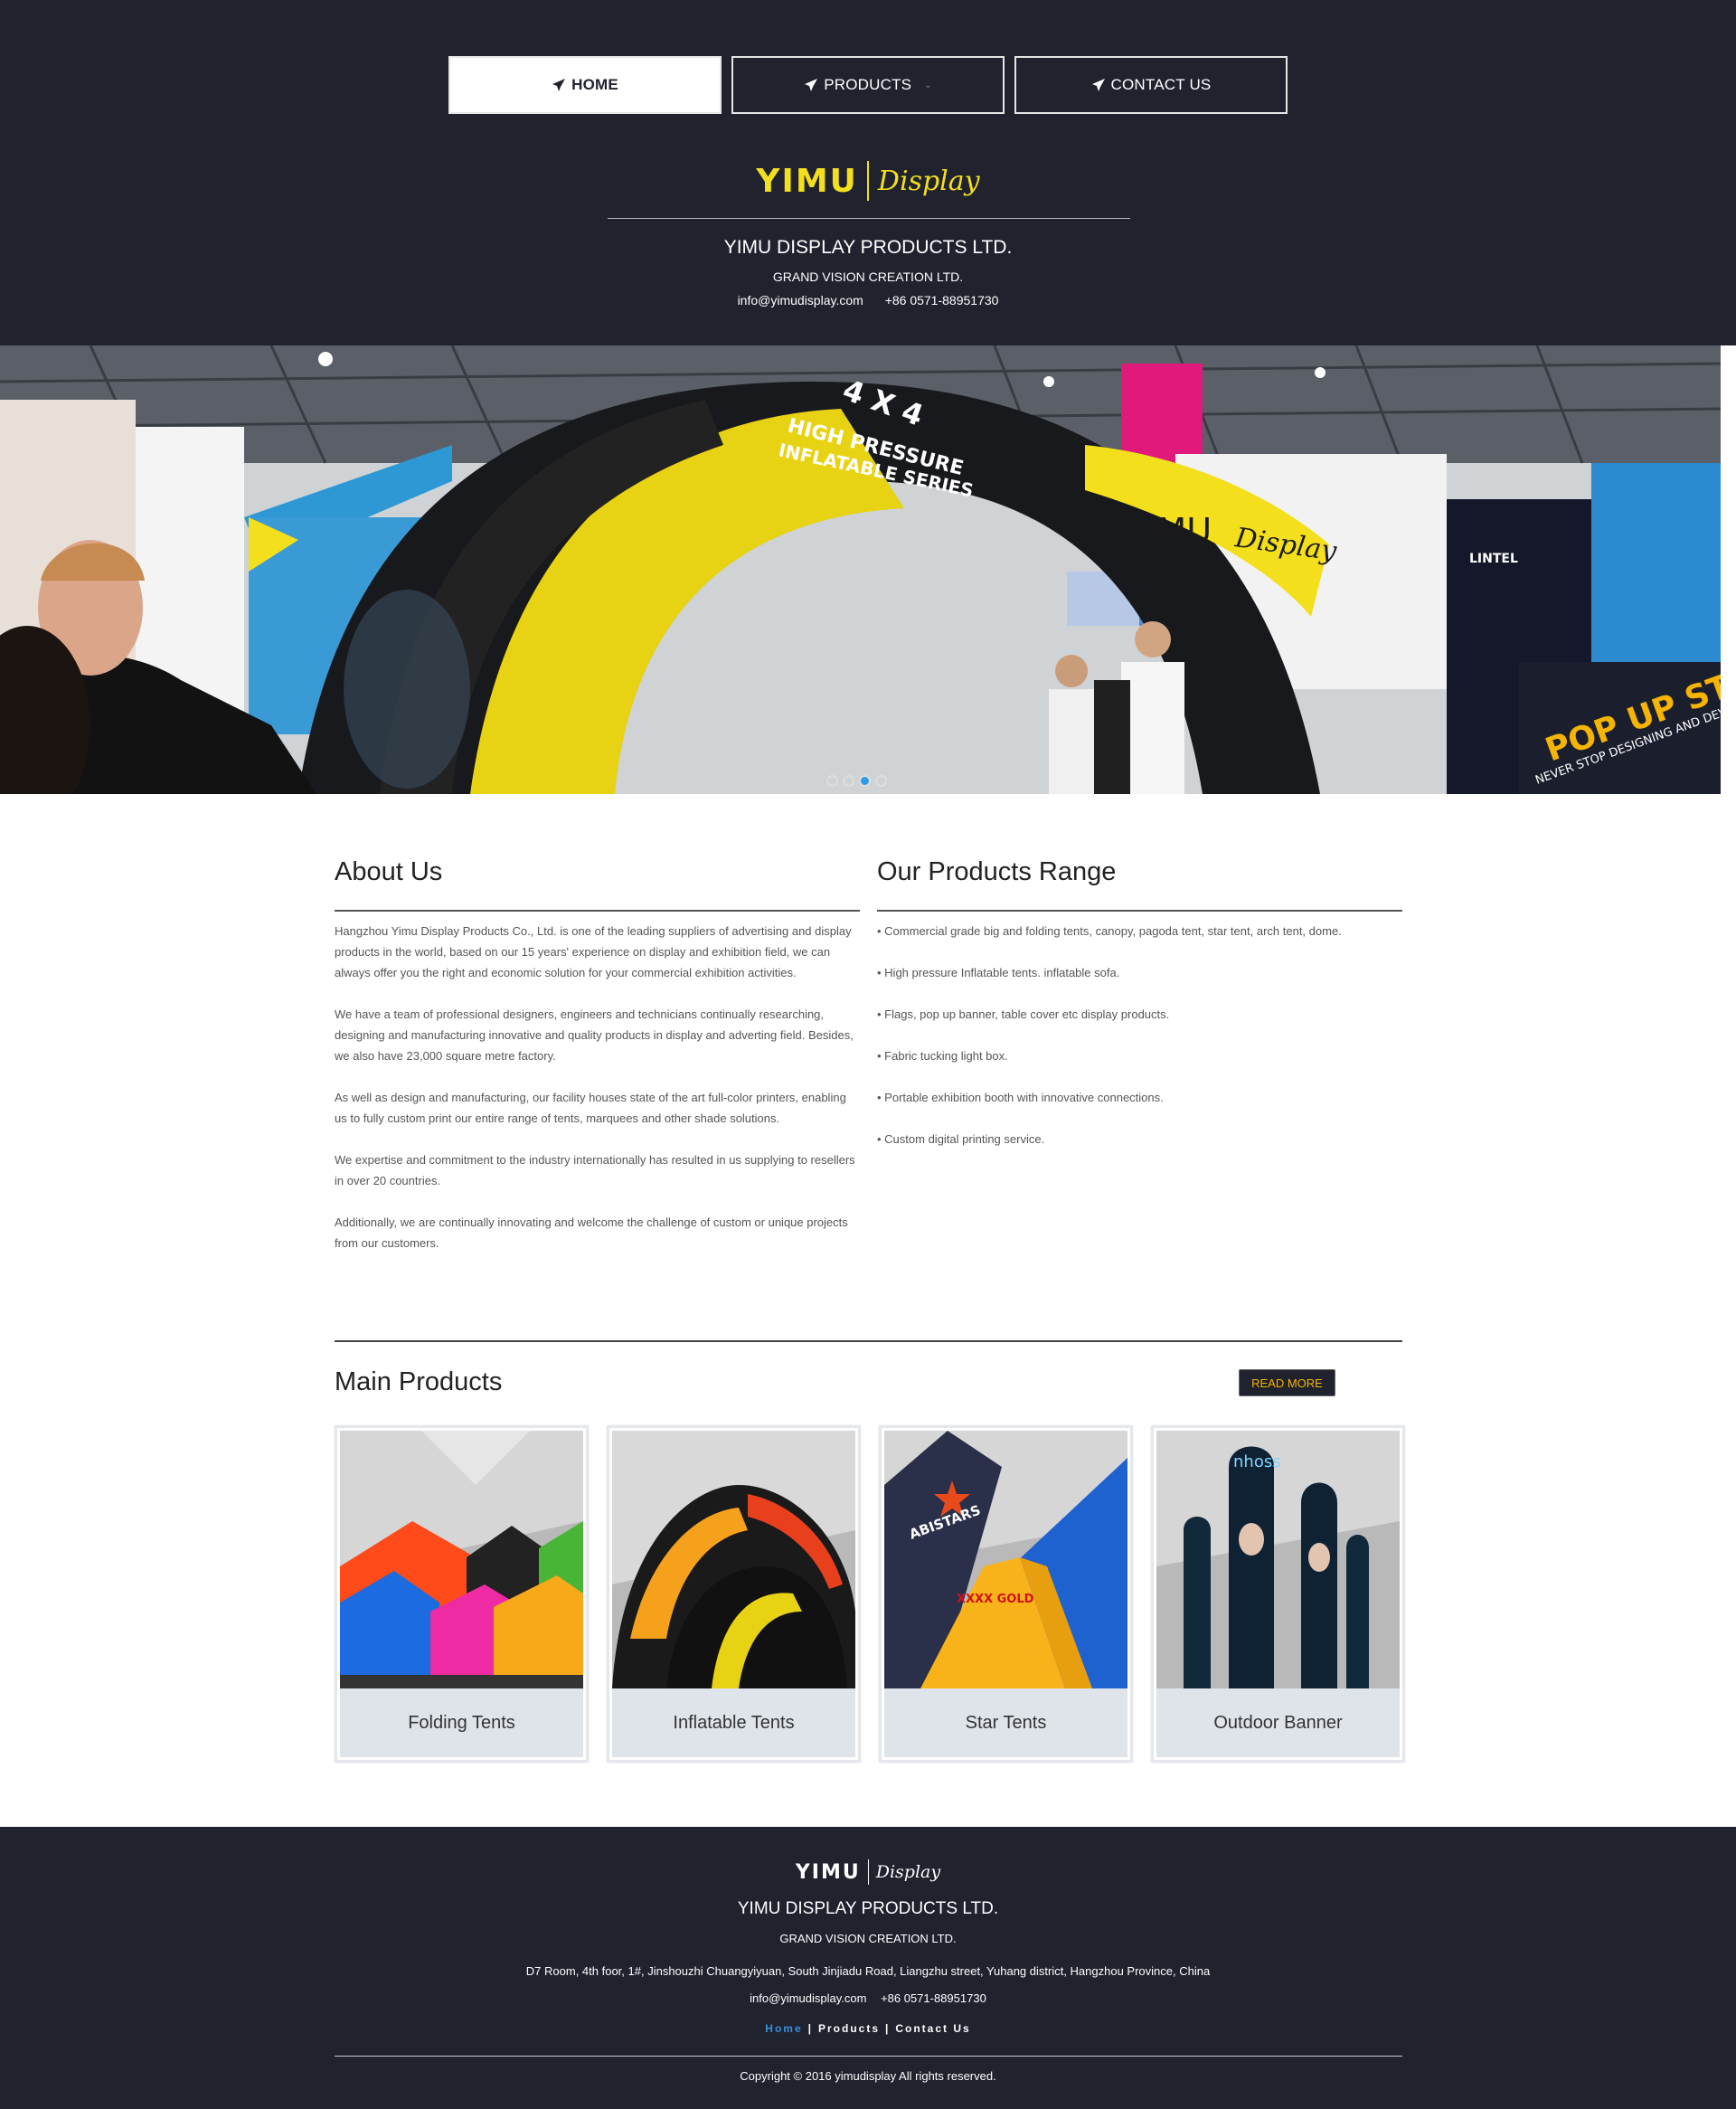 This screenshot has width=1736, height=2109. I want to click on product-card-inflatable-tents: Inflatable Tents, so click(734, 1594).